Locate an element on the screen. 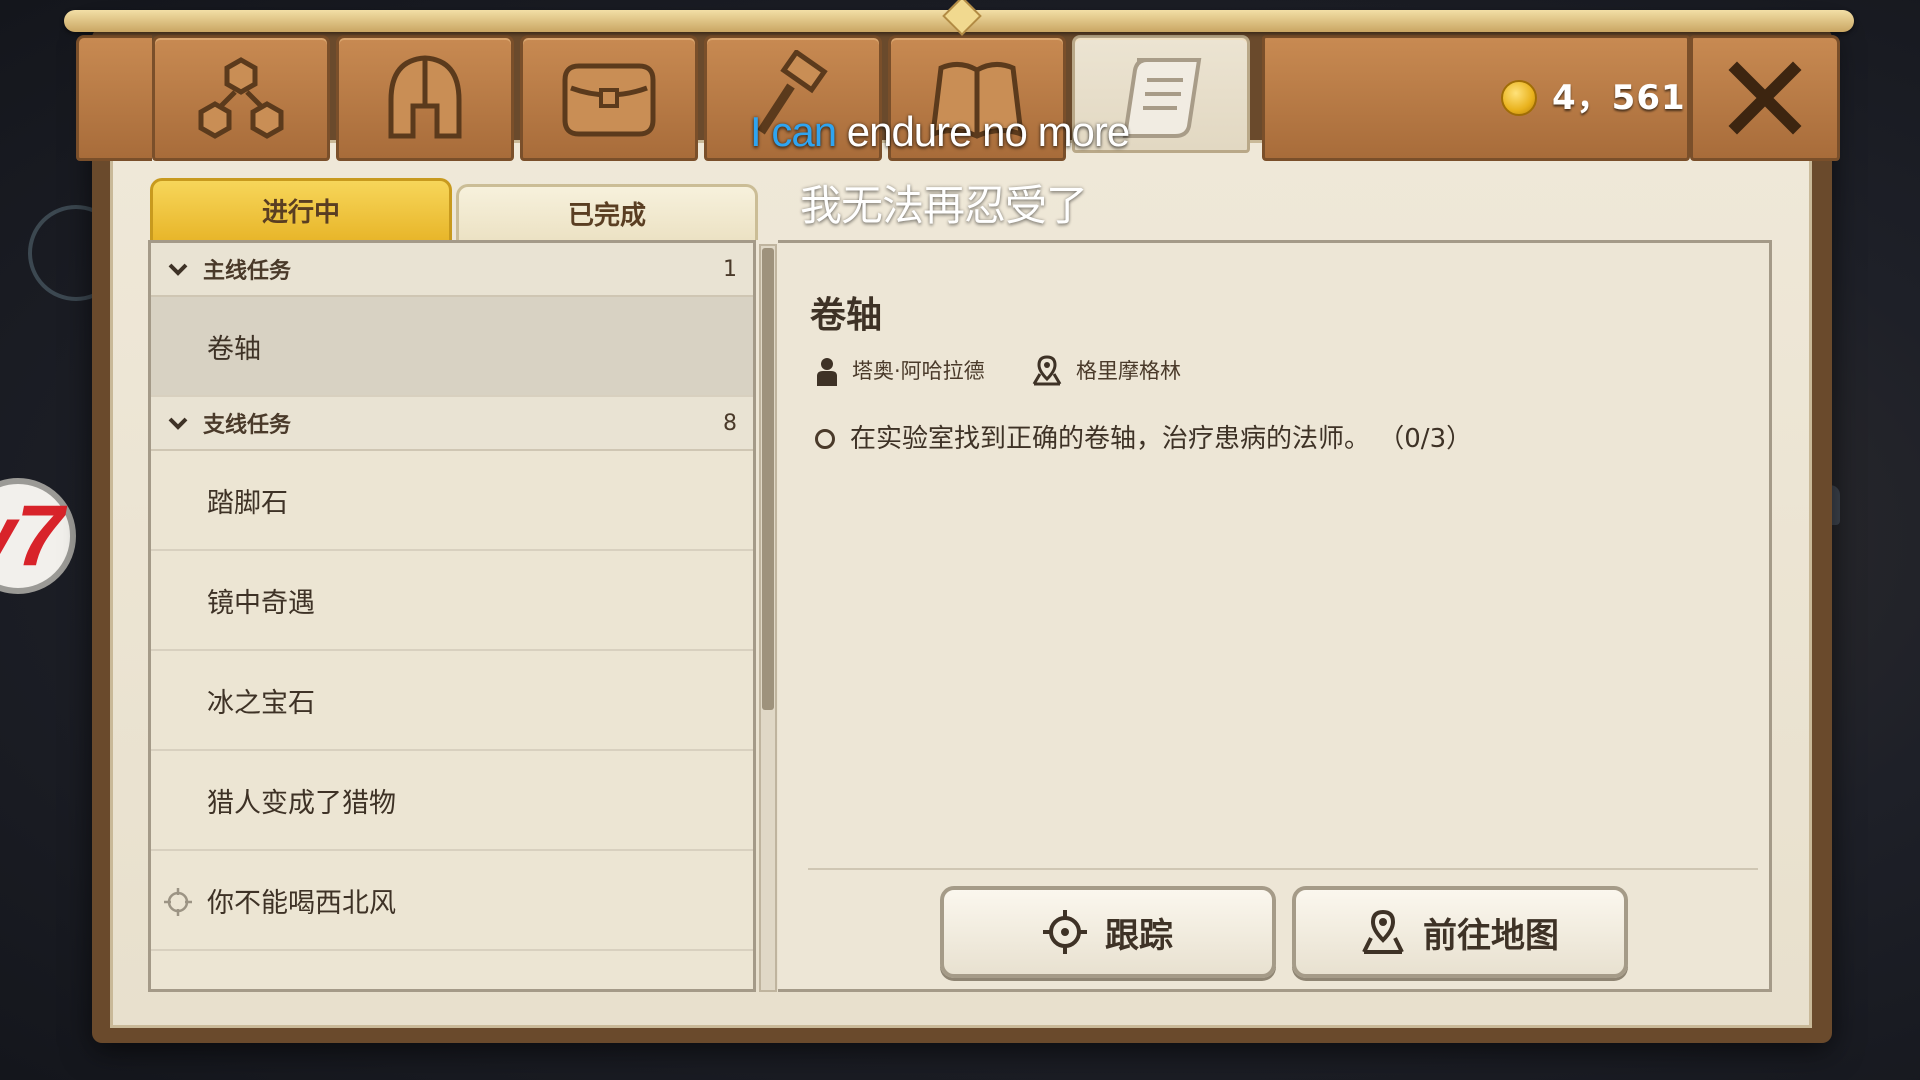 The image size is (1920, 1080). quest-item: 踏脚石 is located at coordinates (452, 501).